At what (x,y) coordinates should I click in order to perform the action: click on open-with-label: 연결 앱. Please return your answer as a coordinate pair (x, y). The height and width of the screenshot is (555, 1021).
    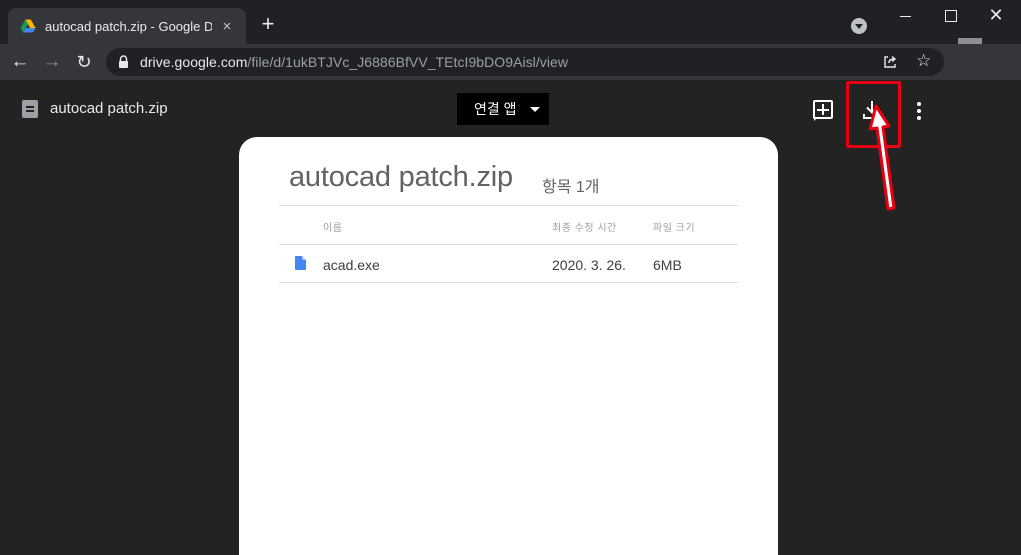
    Looking at the image, I should click on (495, 109).